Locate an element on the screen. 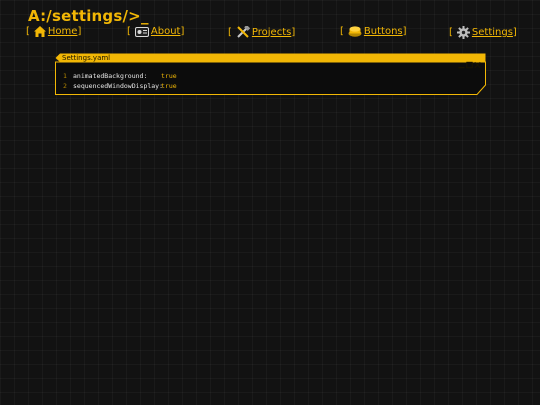 Image resolution: width=540 pixels, height=405 pixels. nav-buttons: [ Buttons ] is located at coordinates (373, 31).